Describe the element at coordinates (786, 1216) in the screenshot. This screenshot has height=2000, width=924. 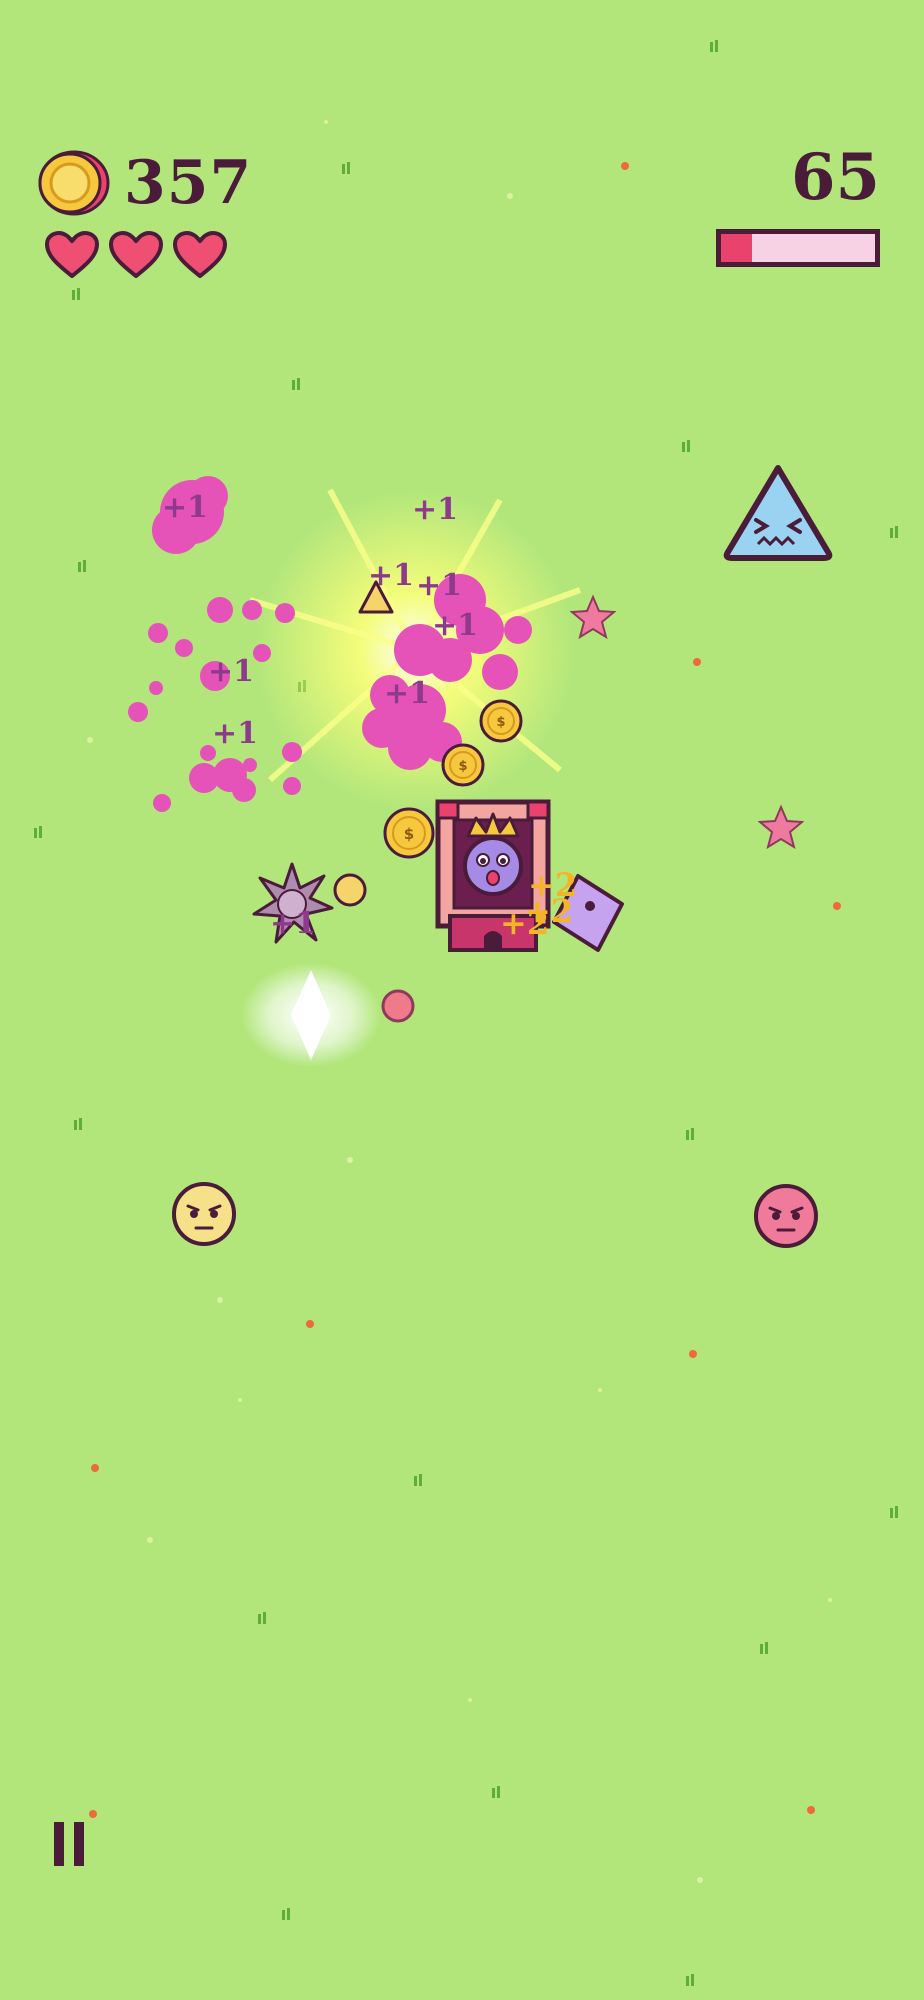
I see `pink-round-enemy` at that location.